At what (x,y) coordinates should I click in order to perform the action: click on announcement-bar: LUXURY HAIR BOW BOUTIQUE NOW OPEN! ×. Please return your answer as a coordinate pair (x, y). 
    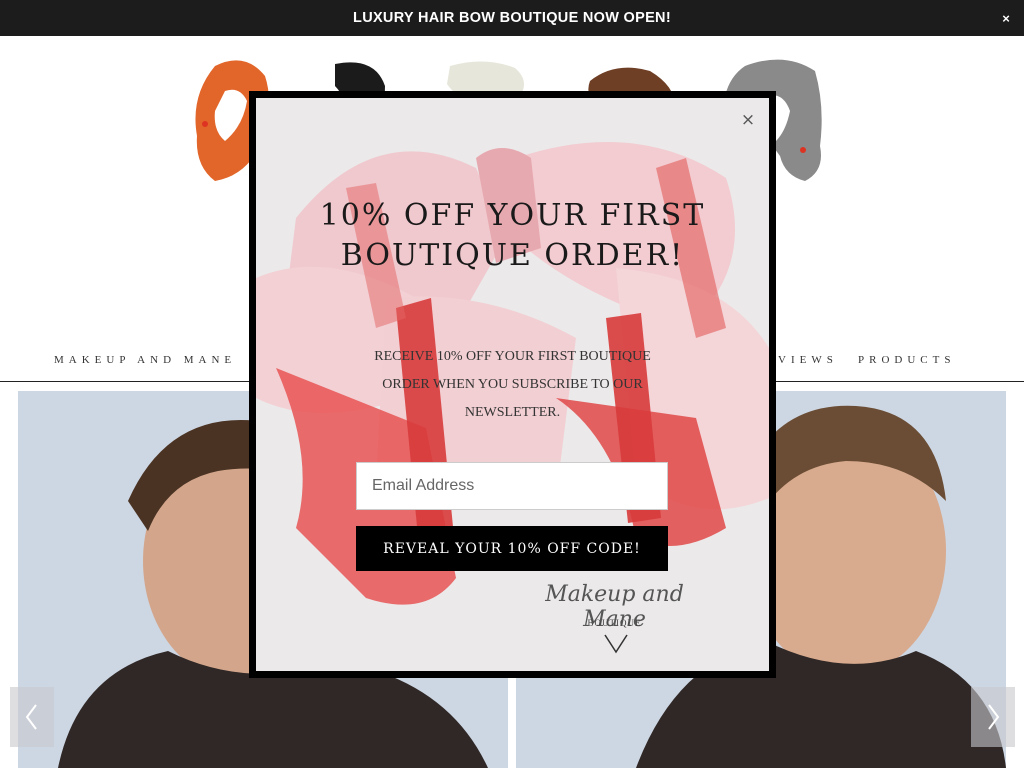
    Looking at the image, I should click on (512, 18).